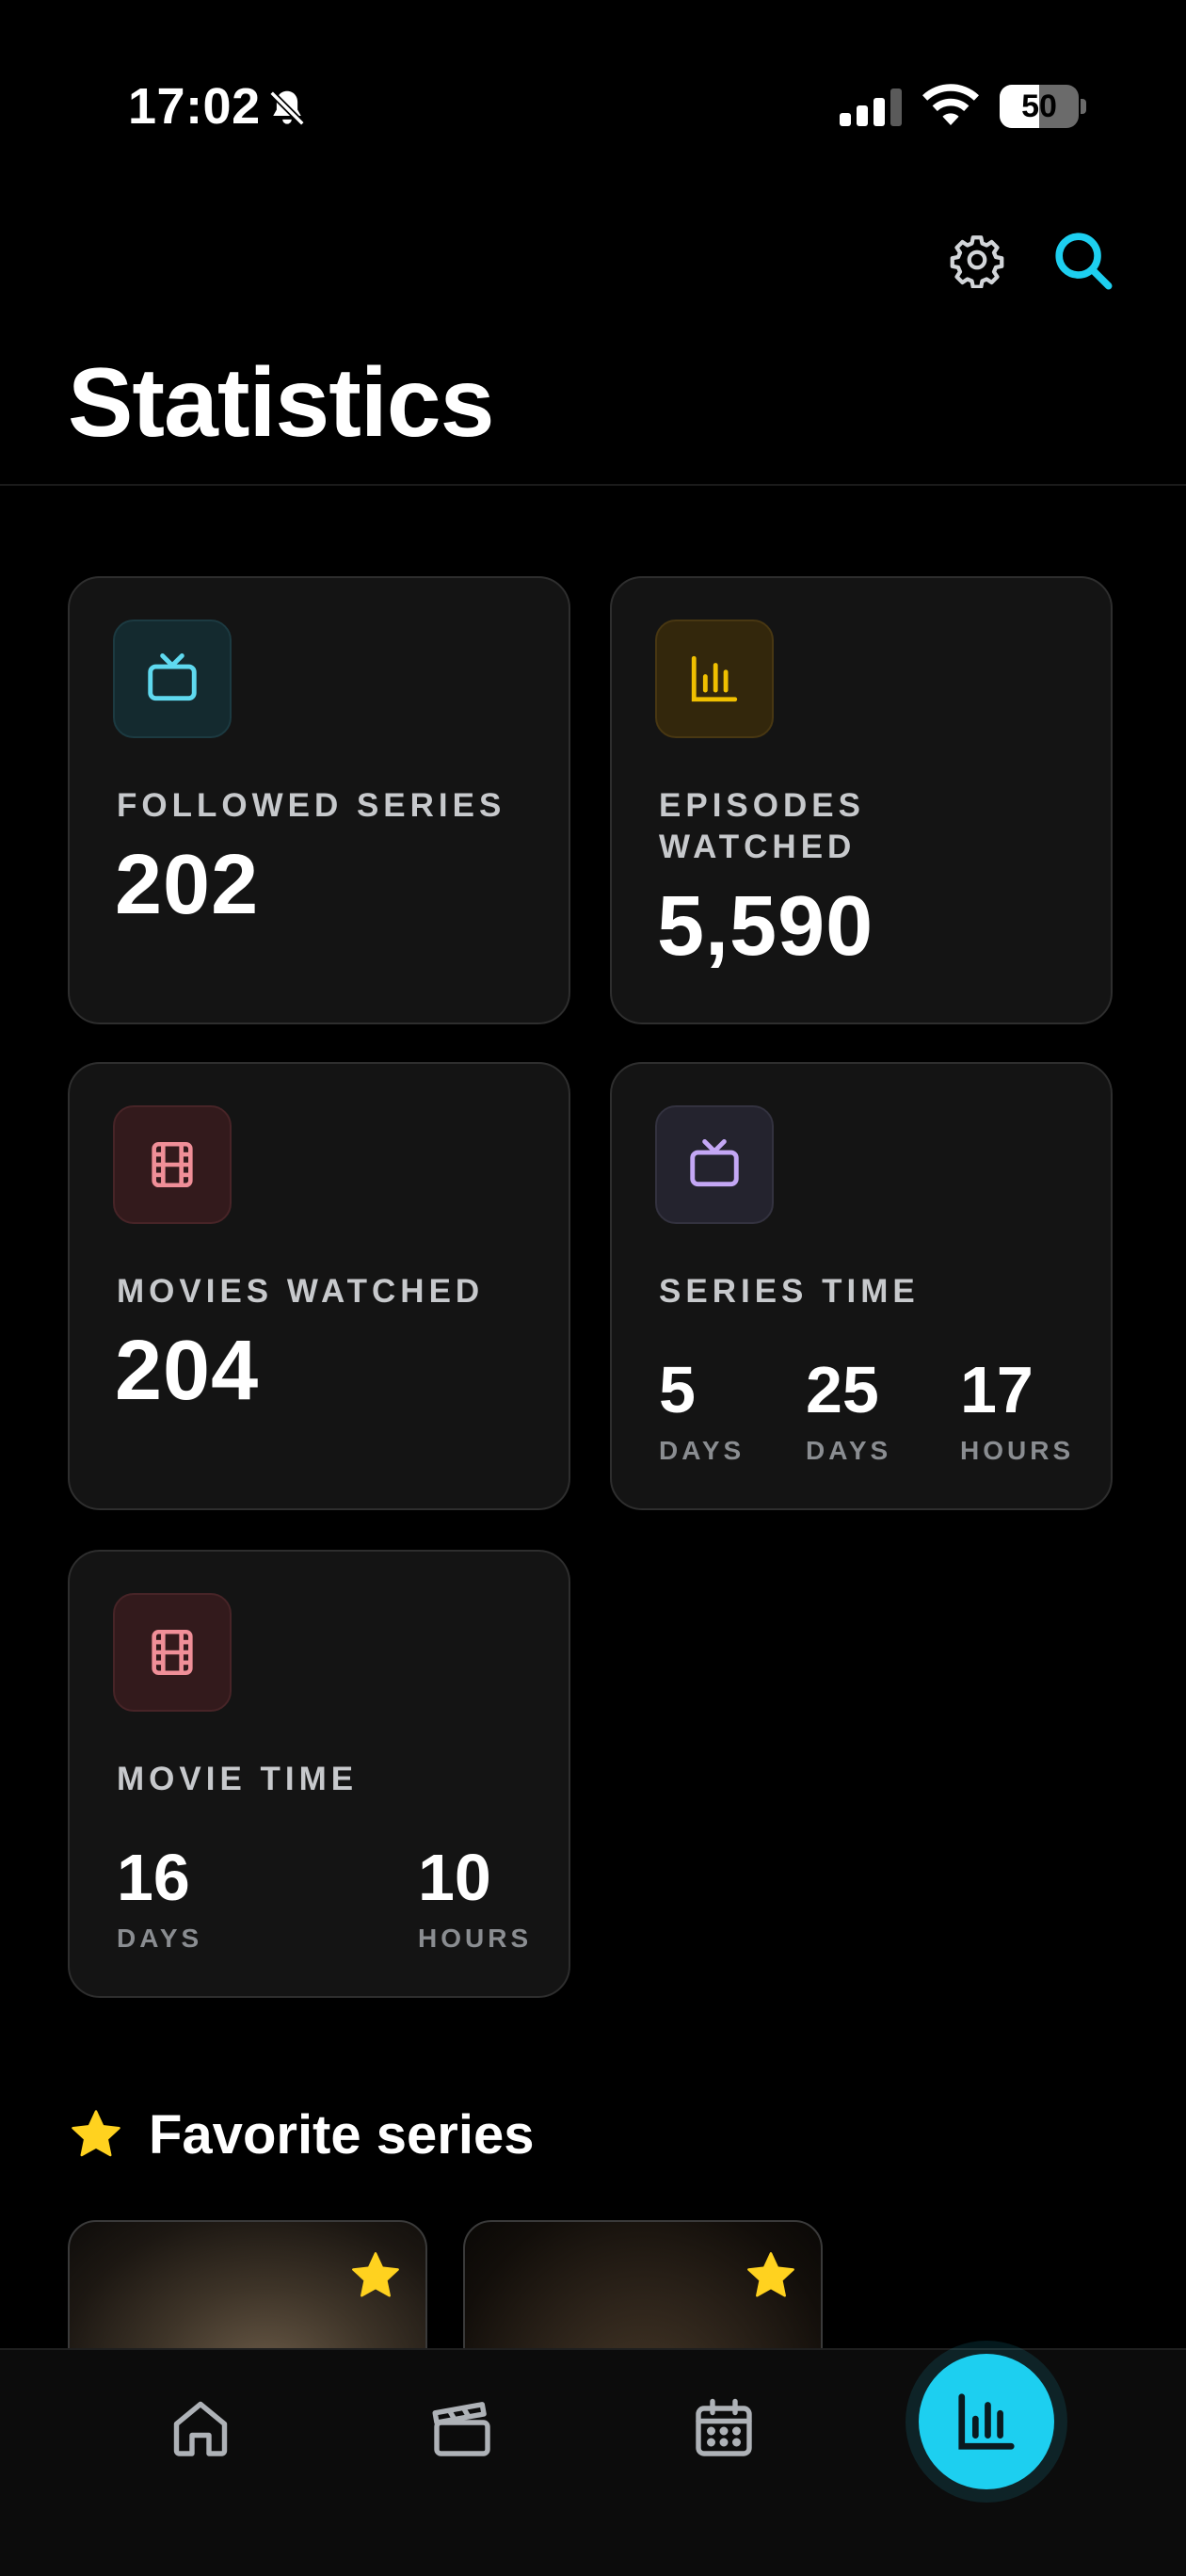  Describe the element at coordinates (454, 1877) in the screenshot. I see `movie-time-value: 10` at that location.